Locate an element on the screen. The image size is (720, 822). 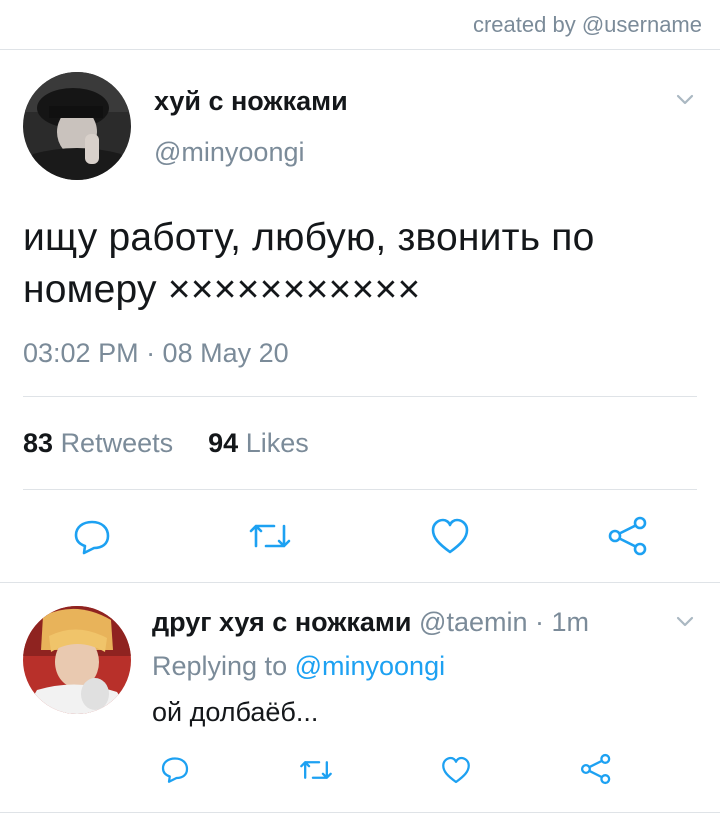
timestamp: 03:02 PM · 08 May 20 is located at coordinates (156, 353).